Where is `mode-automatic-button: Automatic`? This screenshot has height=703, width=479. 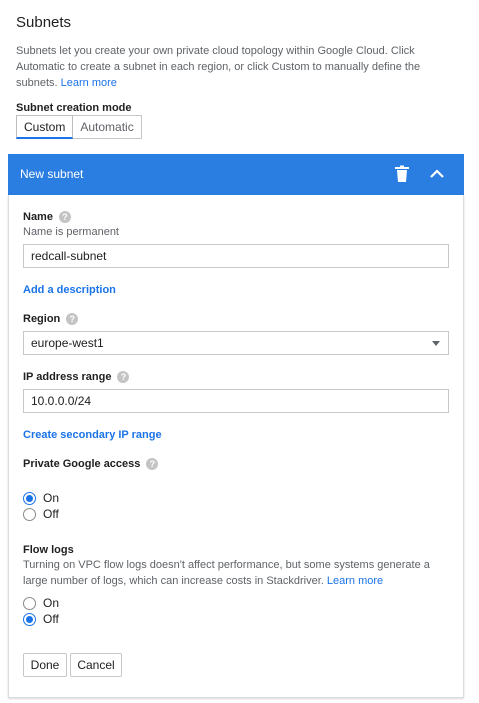 mode-automatic-button: Automatic is located at coordinates (107, 127).